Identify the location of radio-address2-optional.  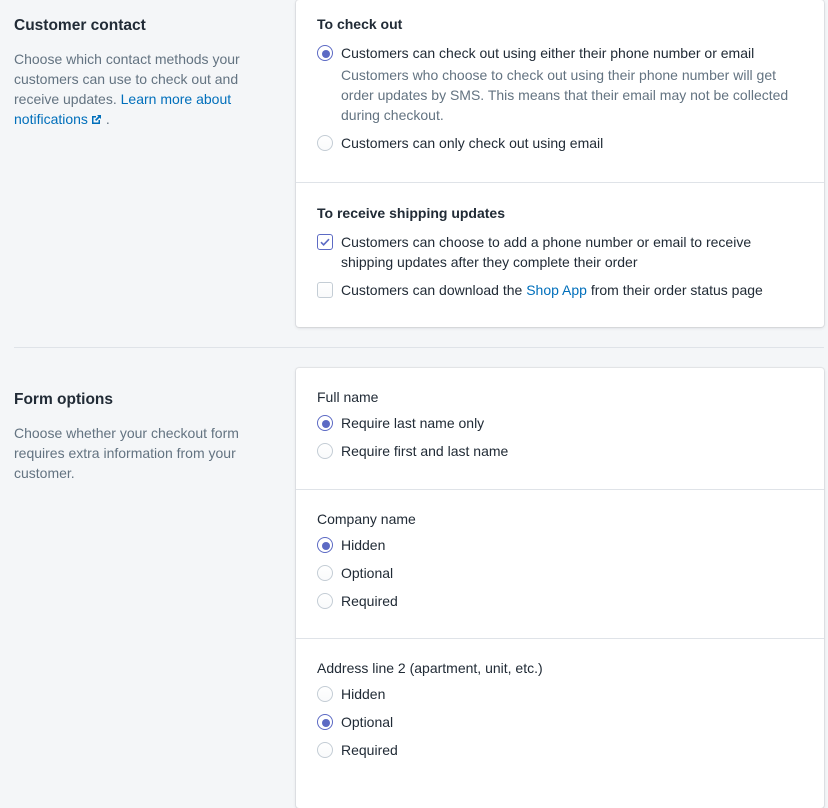
(325, 722).